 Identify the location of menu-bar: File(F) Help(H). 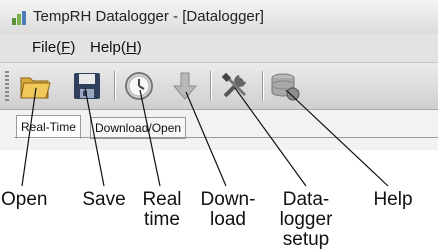
(219, 48).